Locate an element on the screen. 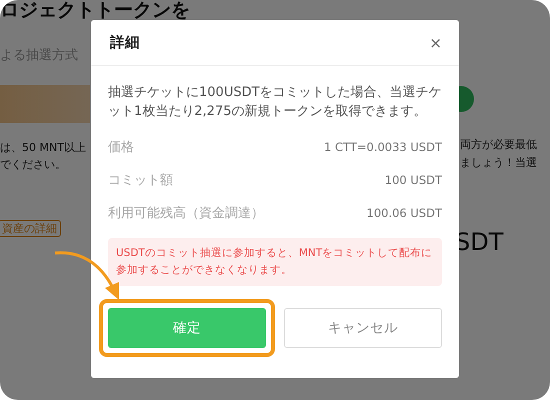 This screenshot has height=400, width=550. cancel-button: キャンセル is located at coordinates (363, 328).